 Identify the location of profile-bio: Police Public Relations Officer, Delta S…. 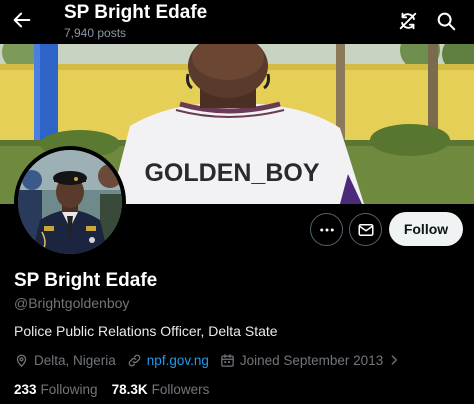
(146, 331).